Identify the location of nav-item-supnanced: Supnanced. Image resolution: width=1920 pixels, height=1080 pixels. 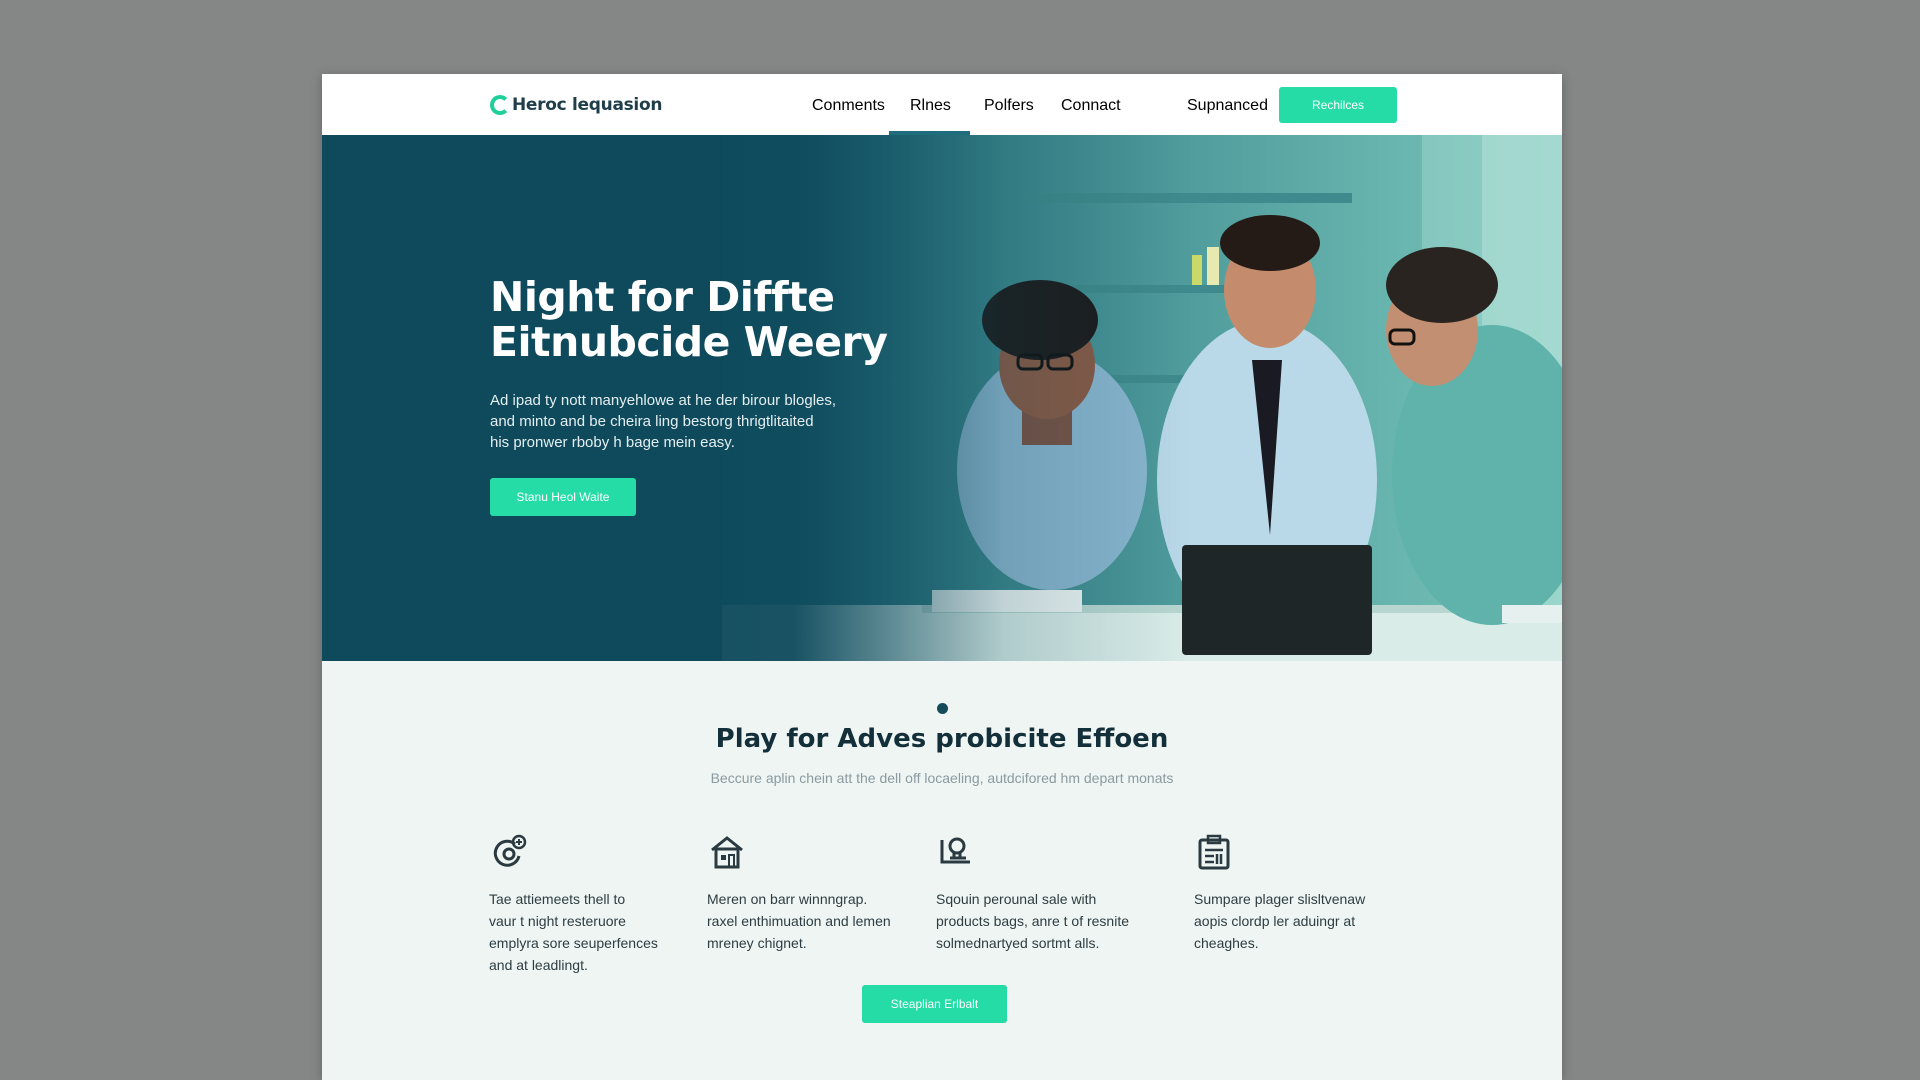
(1227, 106).